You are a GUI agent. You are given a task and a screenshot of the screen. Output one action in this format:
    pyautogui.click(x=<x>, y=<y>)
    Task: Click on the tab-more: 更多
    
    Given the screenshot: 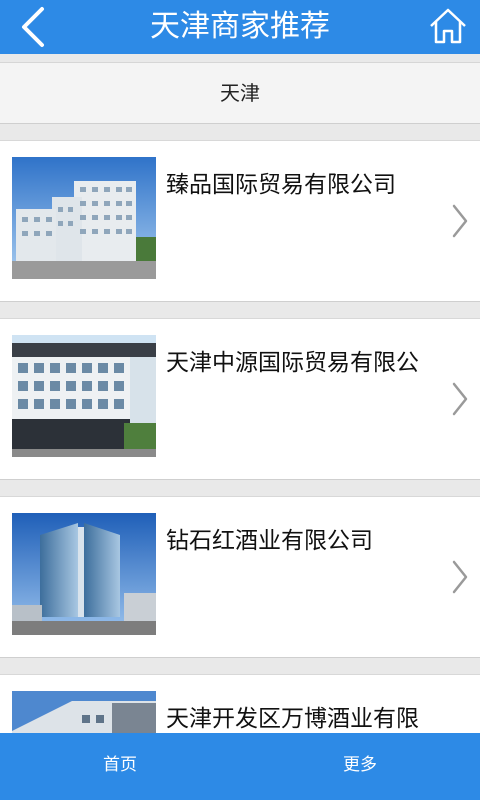 What is the action you would take?
    pyautogui.click(x=360, y=766)
    